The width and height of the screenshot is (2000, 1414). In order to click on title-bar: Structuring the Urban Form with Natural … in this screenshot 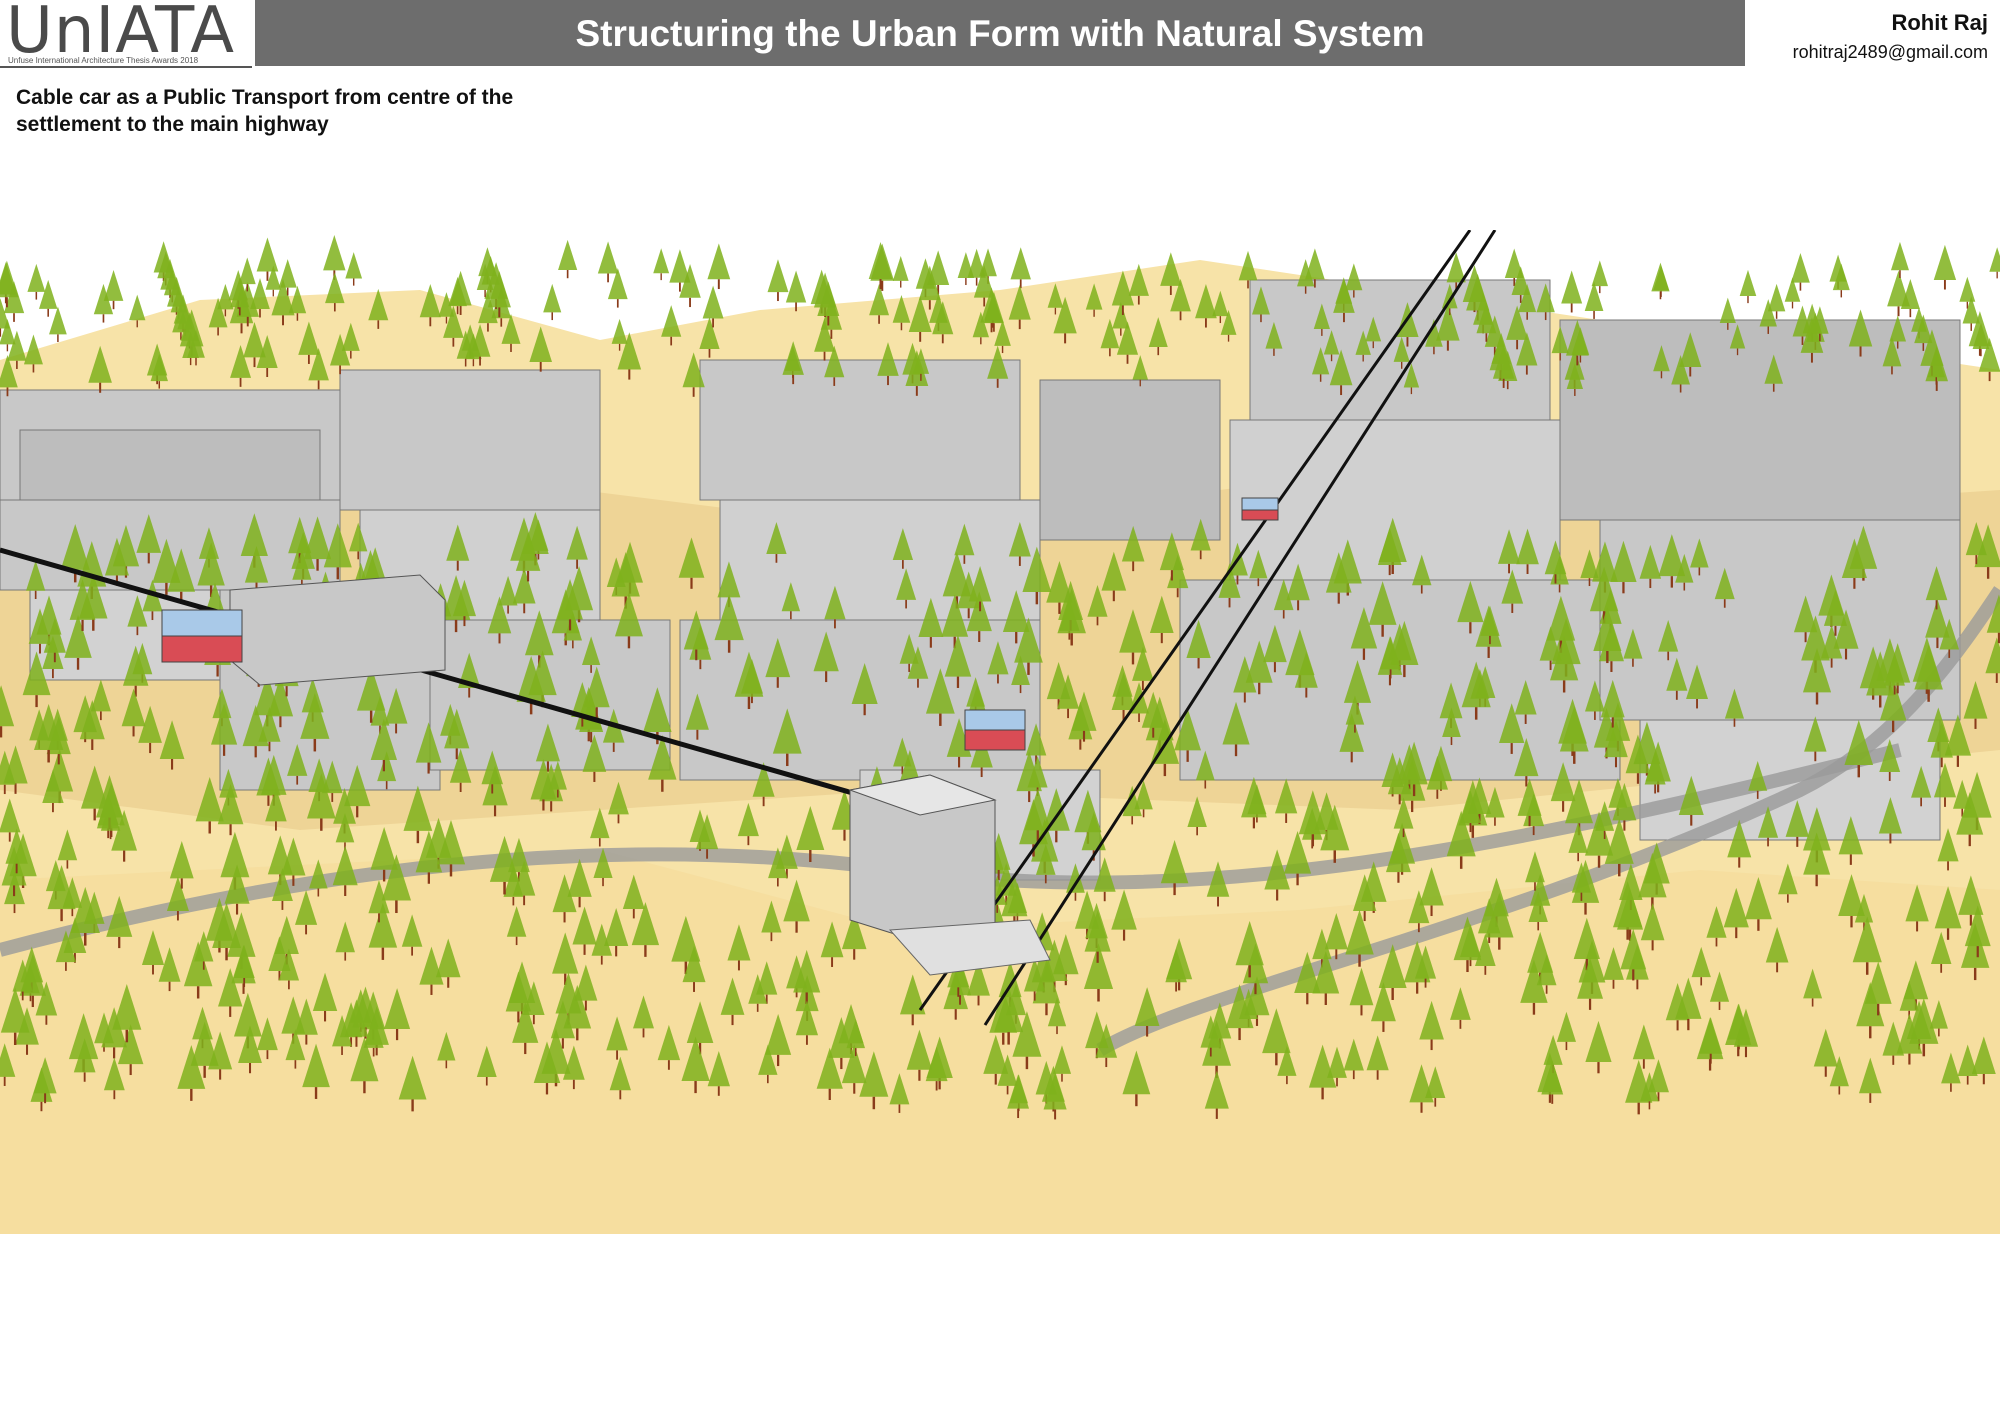, I will do `click(1000, 33)`.